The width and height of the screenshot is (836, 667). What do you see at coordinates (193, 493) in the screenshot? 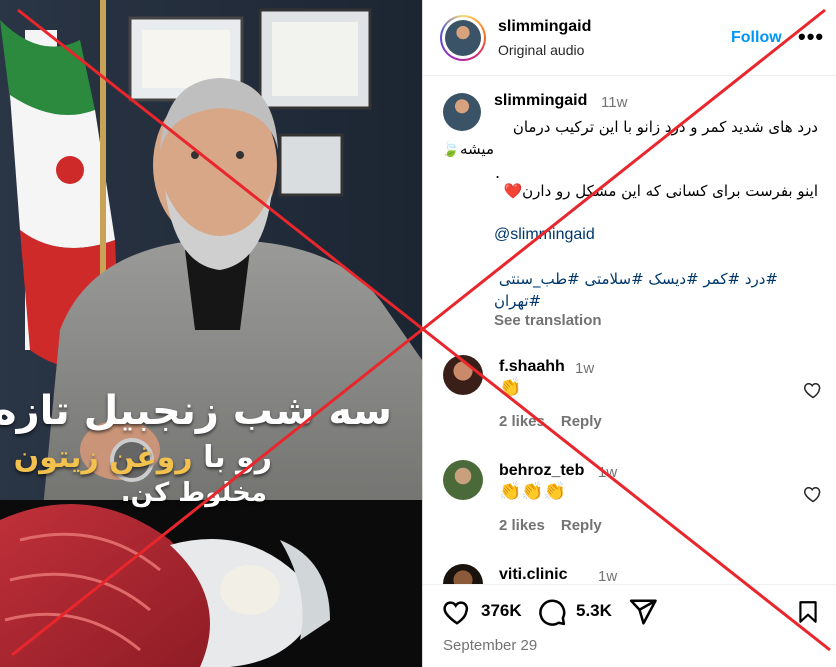
I see `video-caption-line3: مخلوط کن.` at bounding box center [193, 493].